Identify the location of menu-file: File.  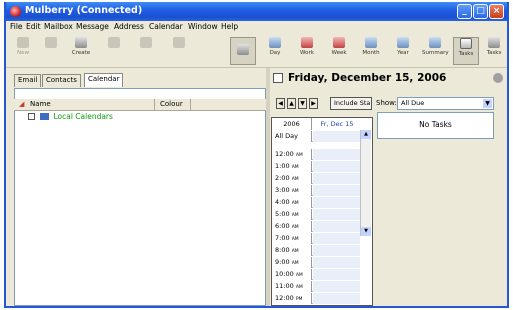
(16, 26).